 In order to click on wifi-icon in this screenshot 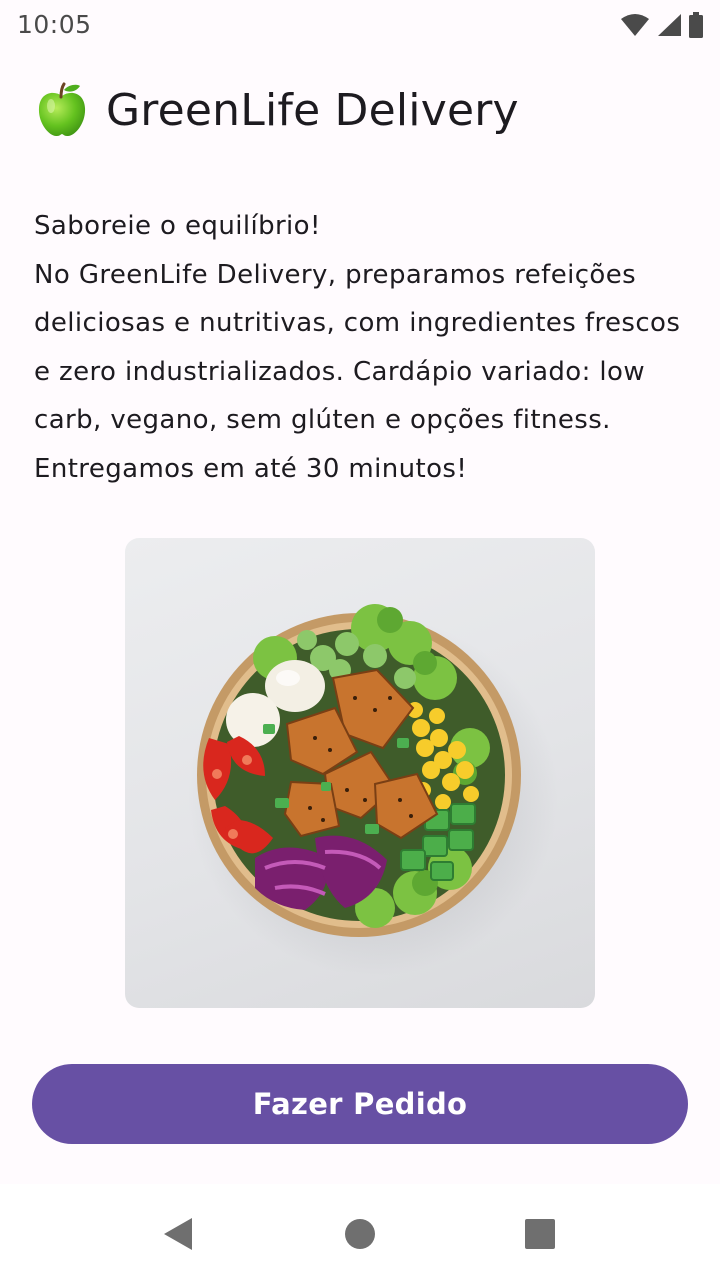, I will do `click(635, 25)`.